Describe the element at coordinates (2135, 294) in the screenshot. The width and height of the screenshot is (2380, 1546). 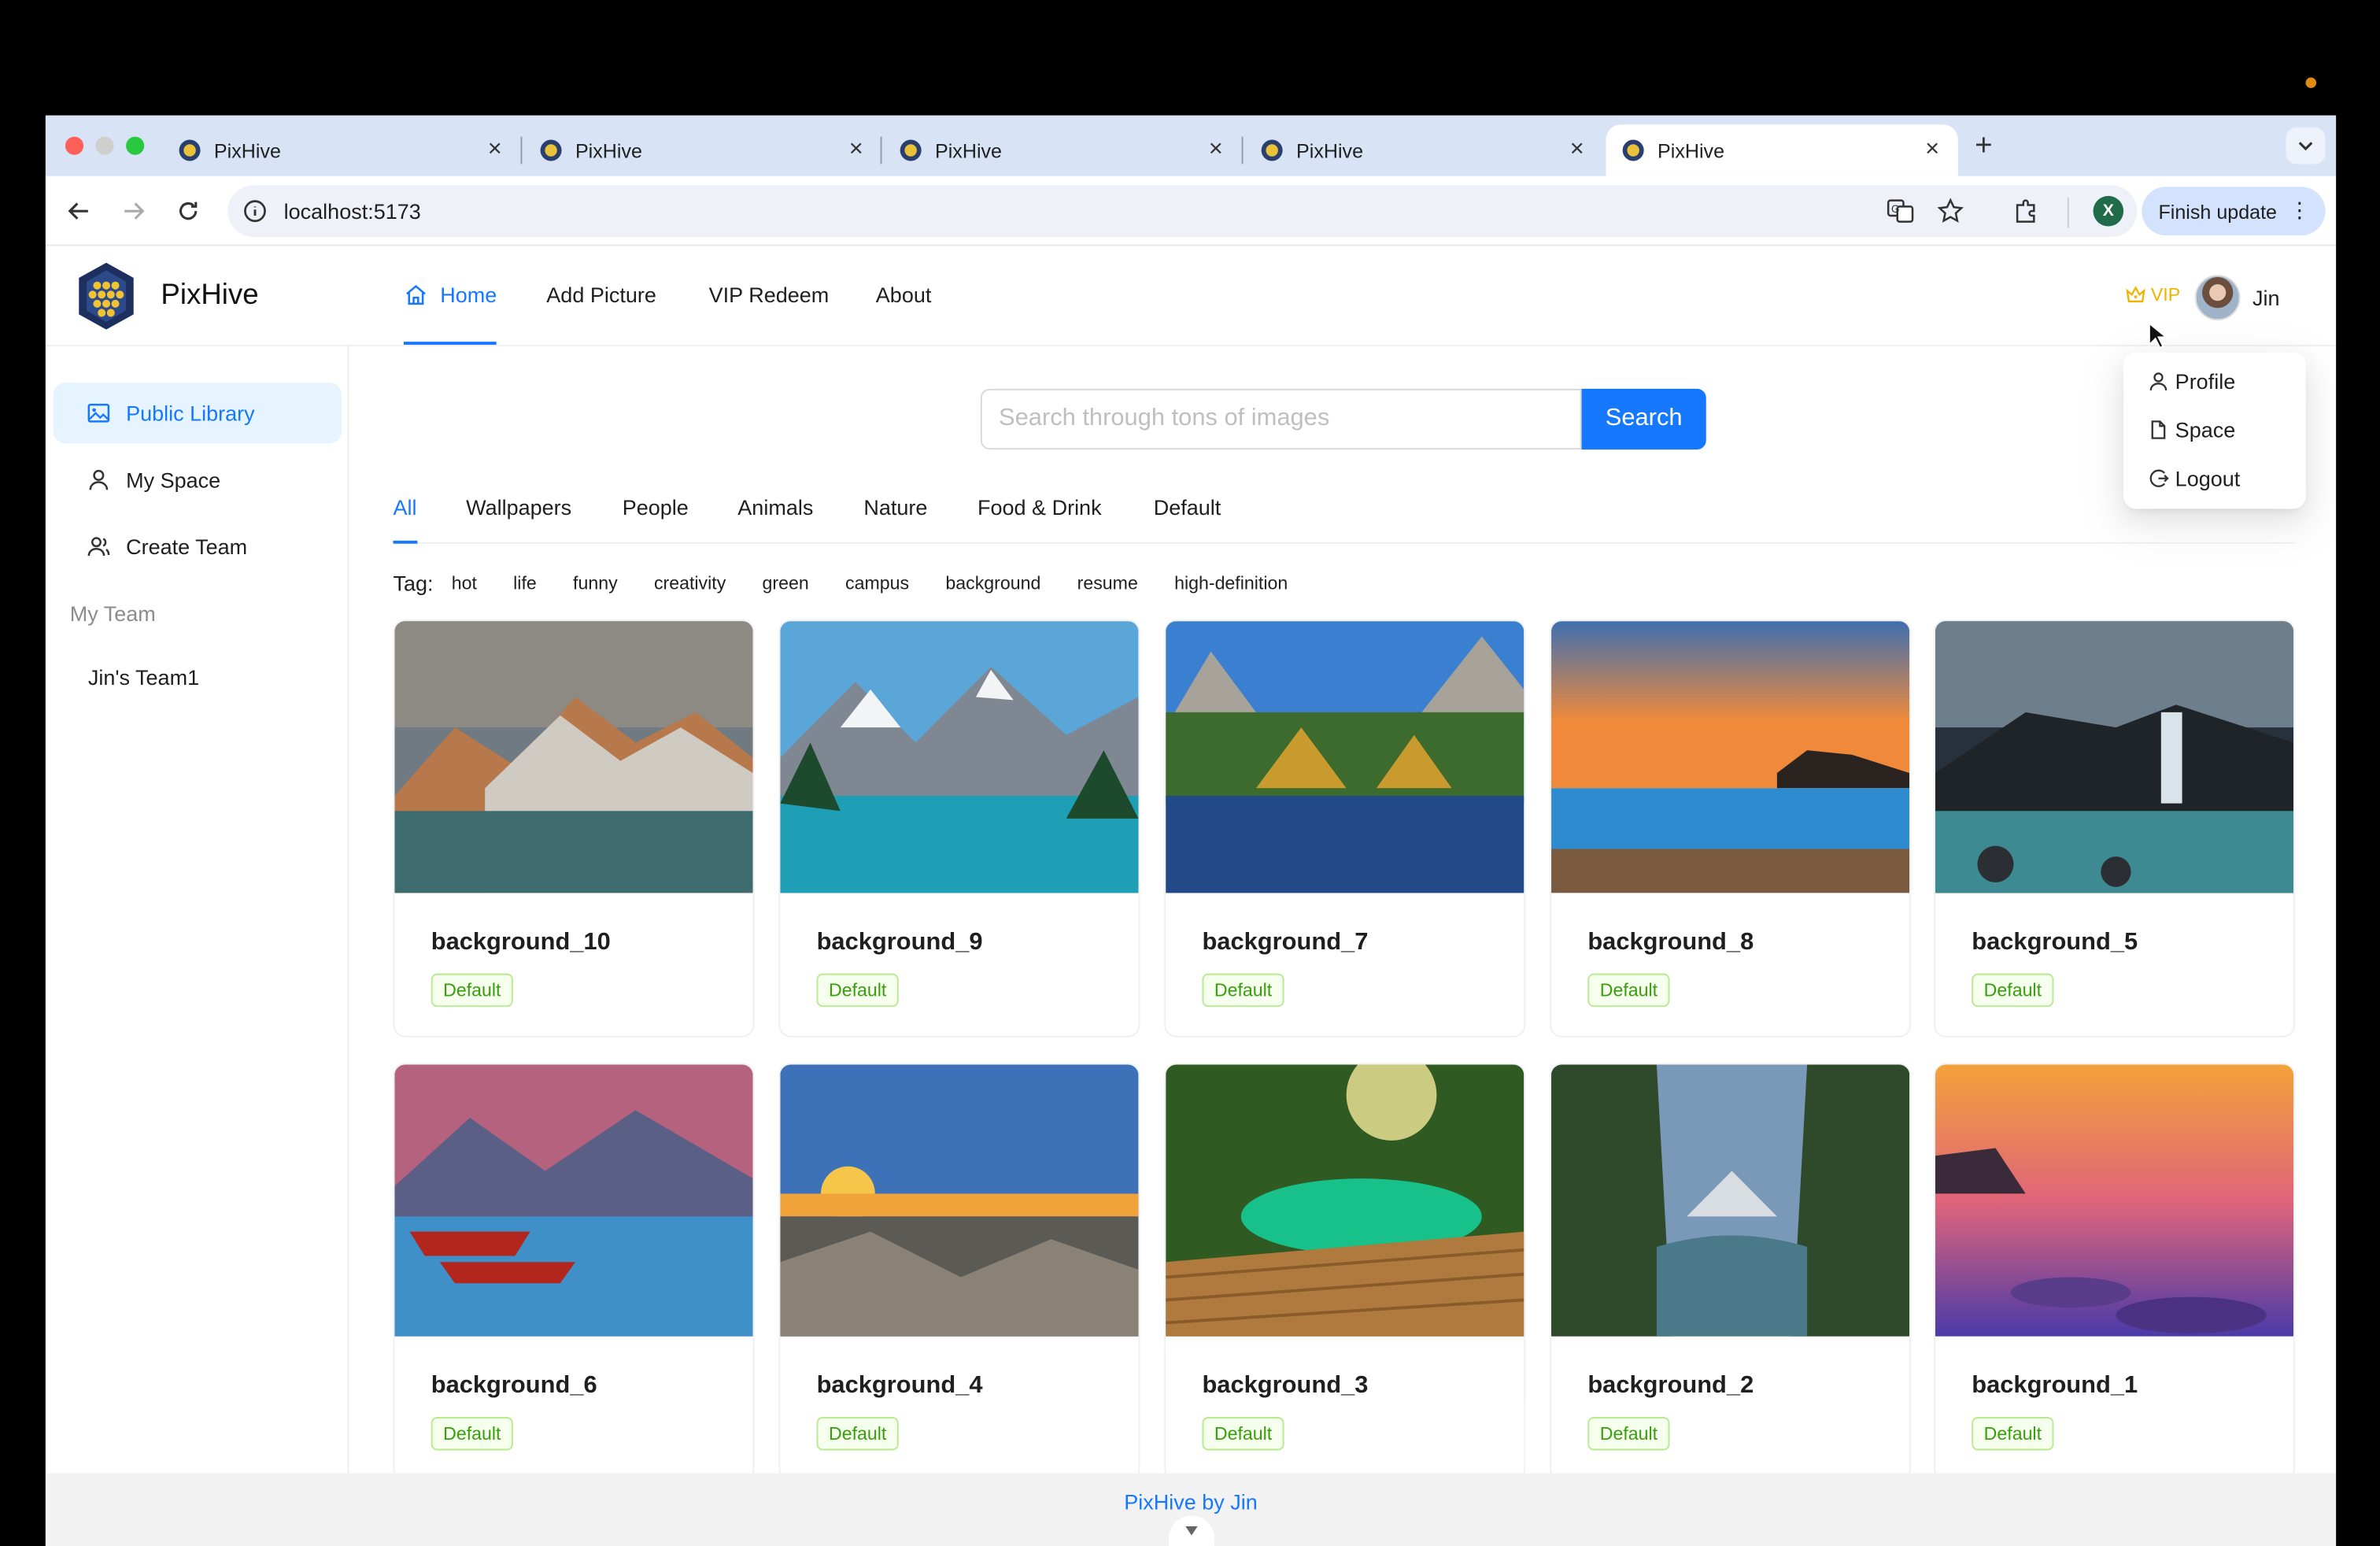
I see `crown-icon` at that location.